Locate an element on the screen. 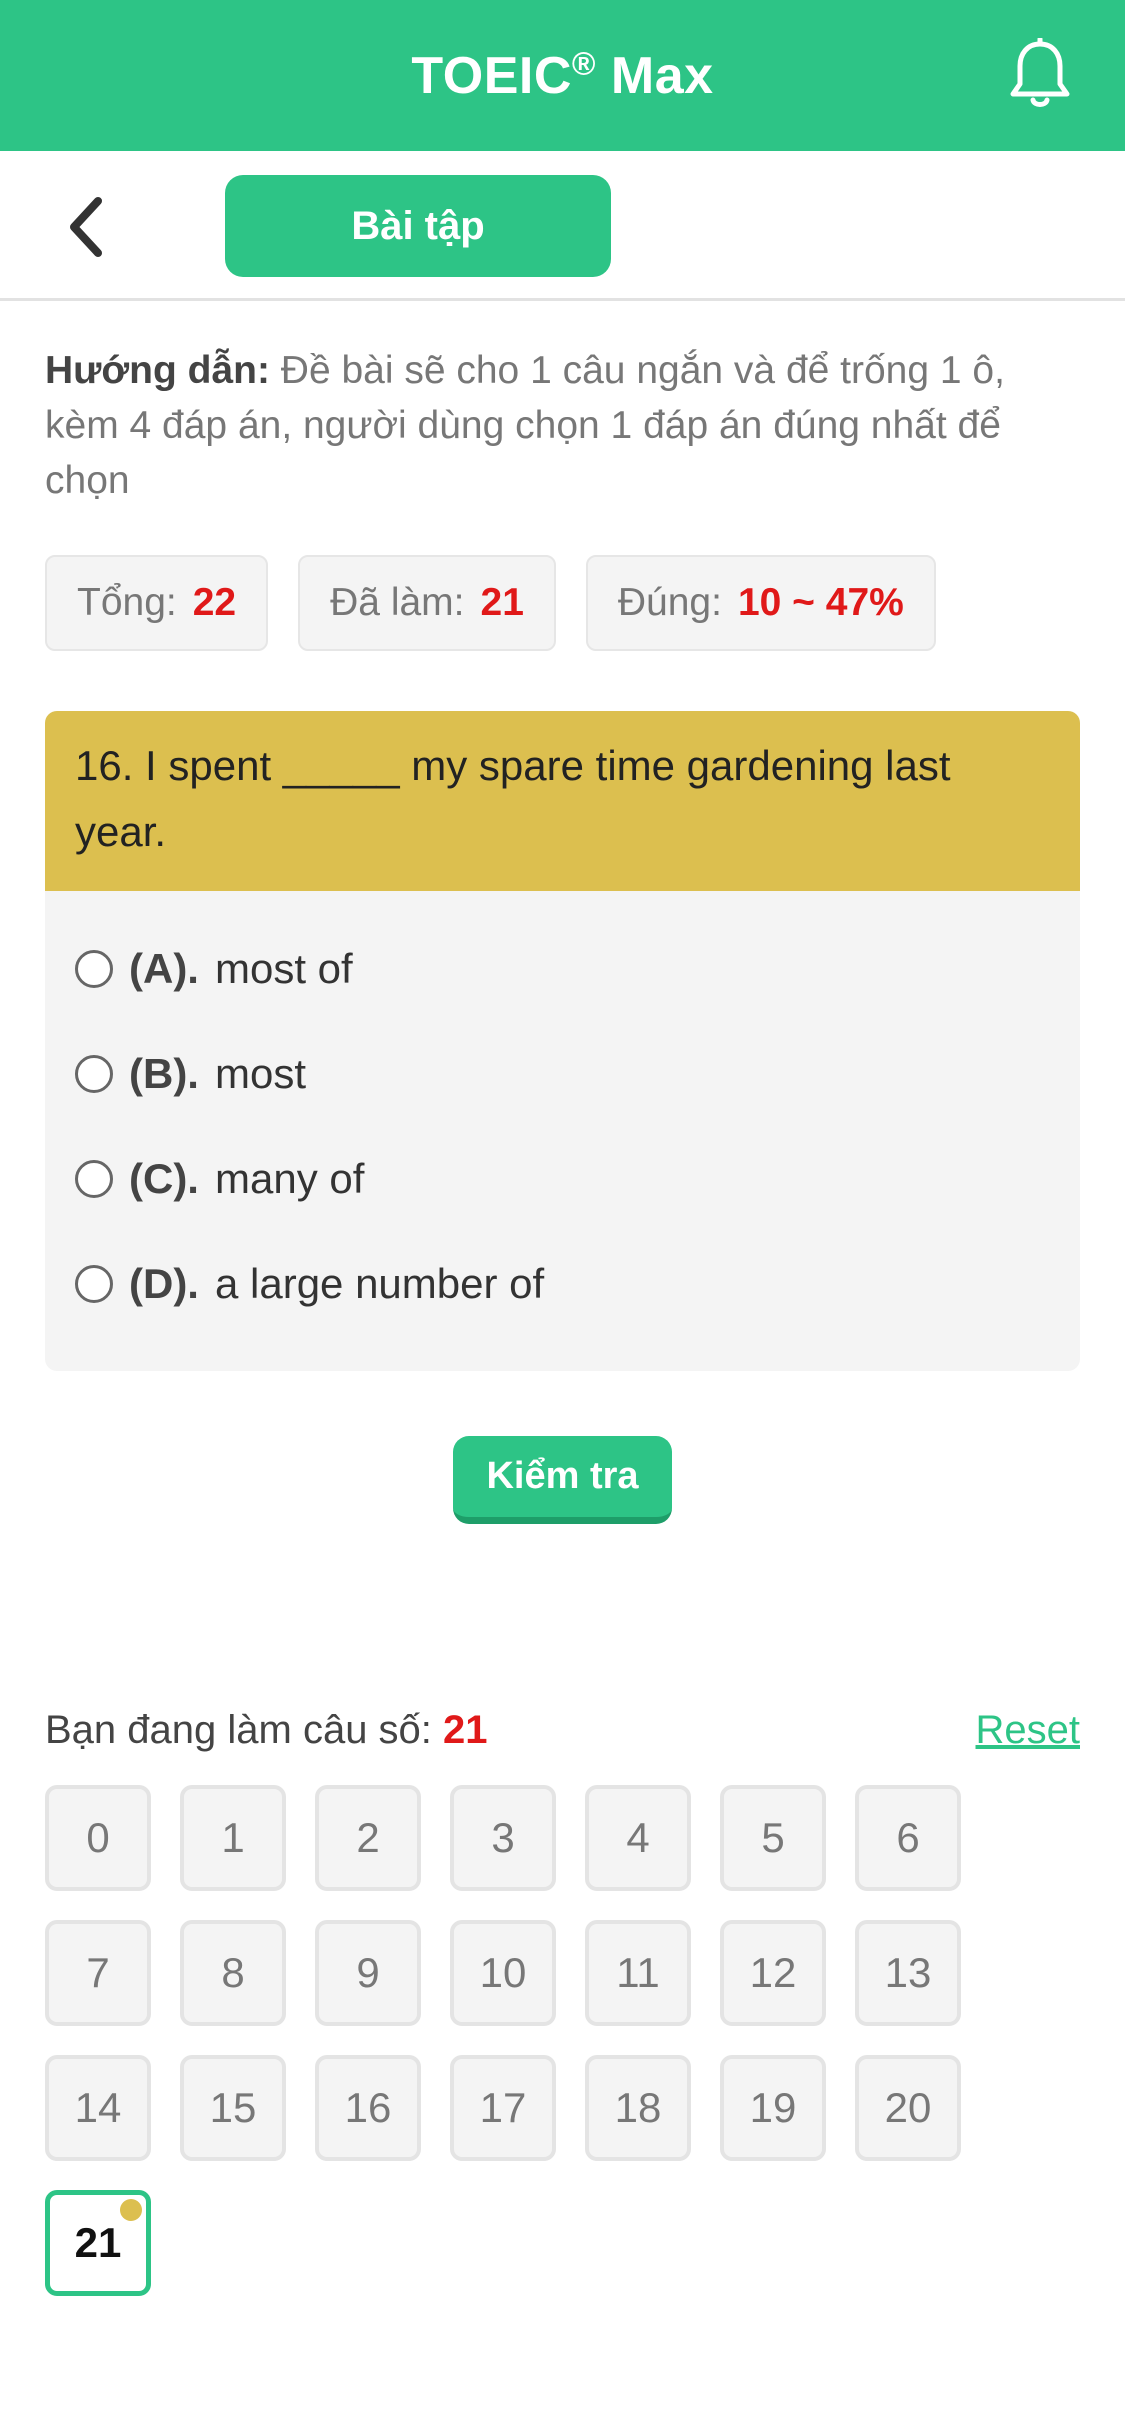  question-number-label: 17 is located at coordinates (503, 2107).